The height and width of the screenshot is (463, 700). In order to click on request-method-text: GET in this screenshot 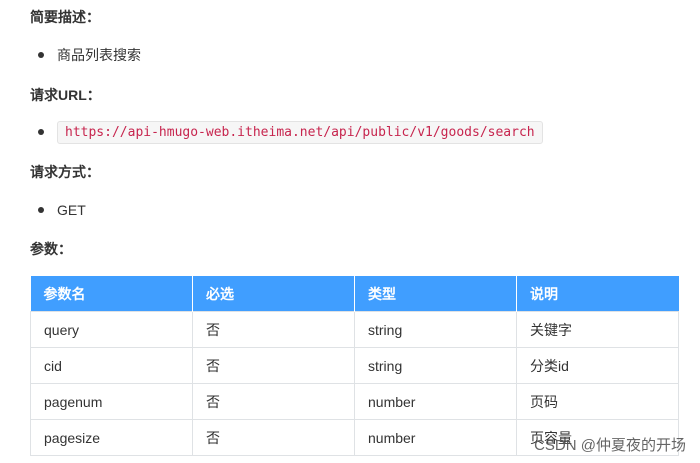, I will do `click(71, 210)`.